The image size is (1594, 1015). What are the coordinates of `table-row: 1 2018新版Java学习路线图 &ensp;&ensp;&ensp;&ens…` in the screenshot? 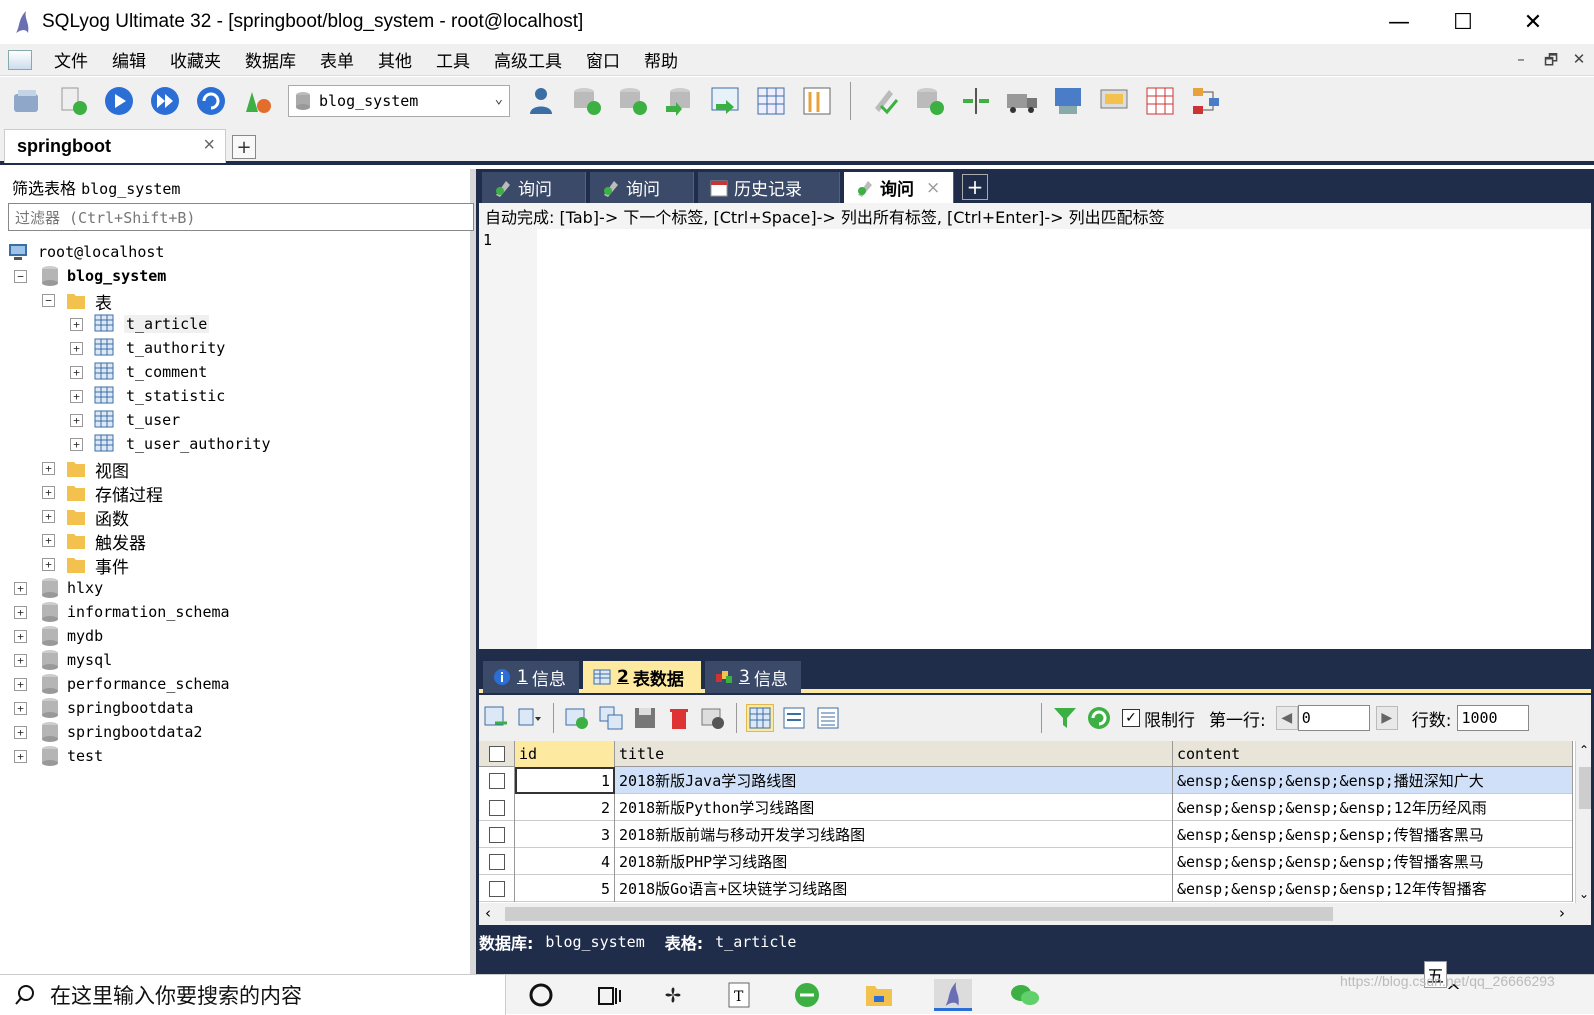 It's located at (1026, 780).